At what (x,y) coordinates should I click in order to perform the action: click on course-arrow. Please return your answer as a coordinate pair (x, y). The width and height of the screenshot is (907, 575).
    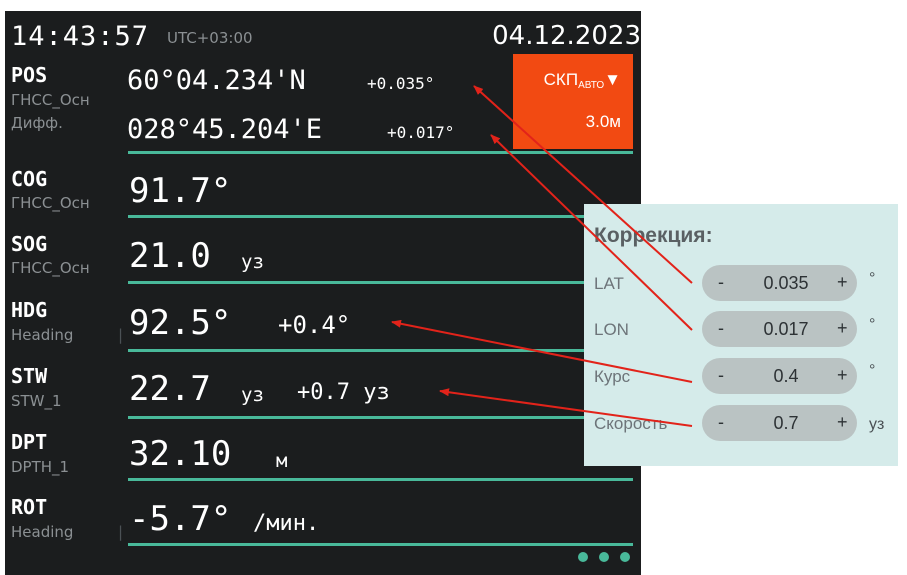
    Looking at the image, I should click on (542, 351).